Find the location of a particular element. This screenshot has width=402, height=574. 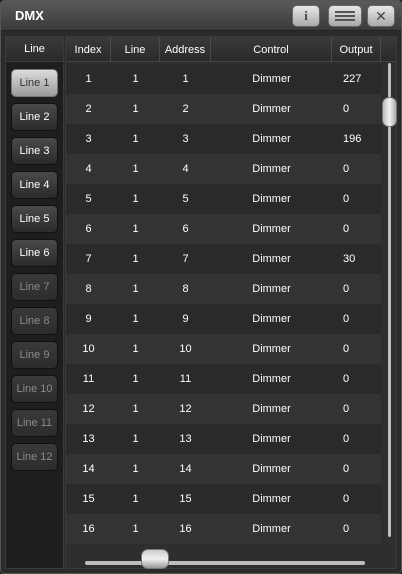

title-bar: DMX i ✕ is located at coordinates (201, 16).